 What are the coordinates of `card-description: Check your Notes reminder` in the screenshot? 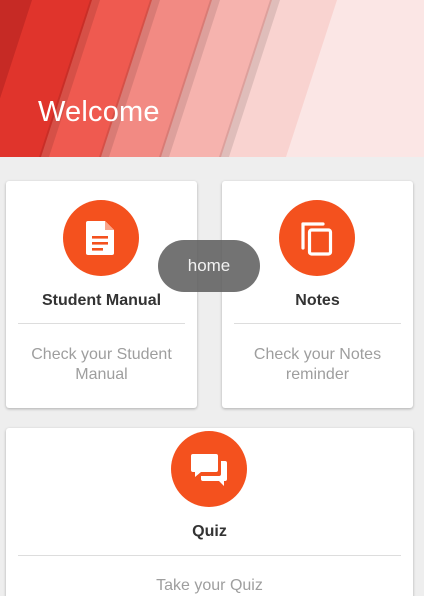 It's located at (317, 364).